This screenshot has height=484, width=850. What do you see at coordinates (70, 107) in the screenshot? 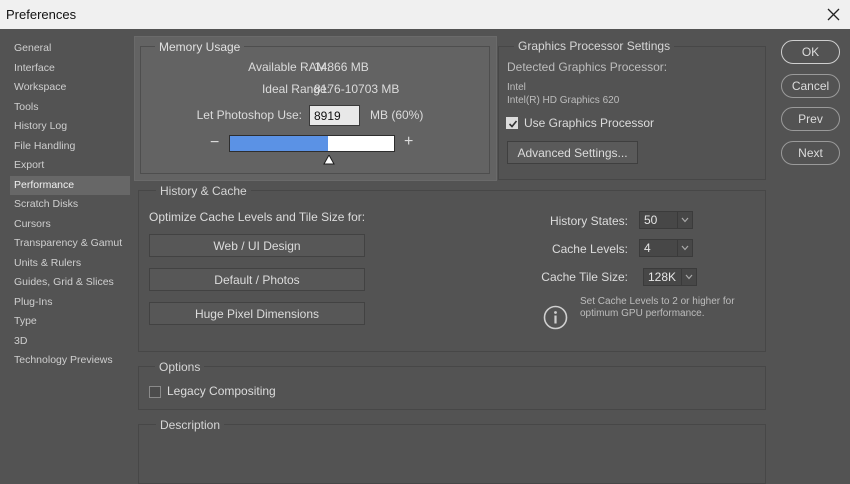
I see `sidebar-item-tools: Tools` at bounding box center [70, 107].